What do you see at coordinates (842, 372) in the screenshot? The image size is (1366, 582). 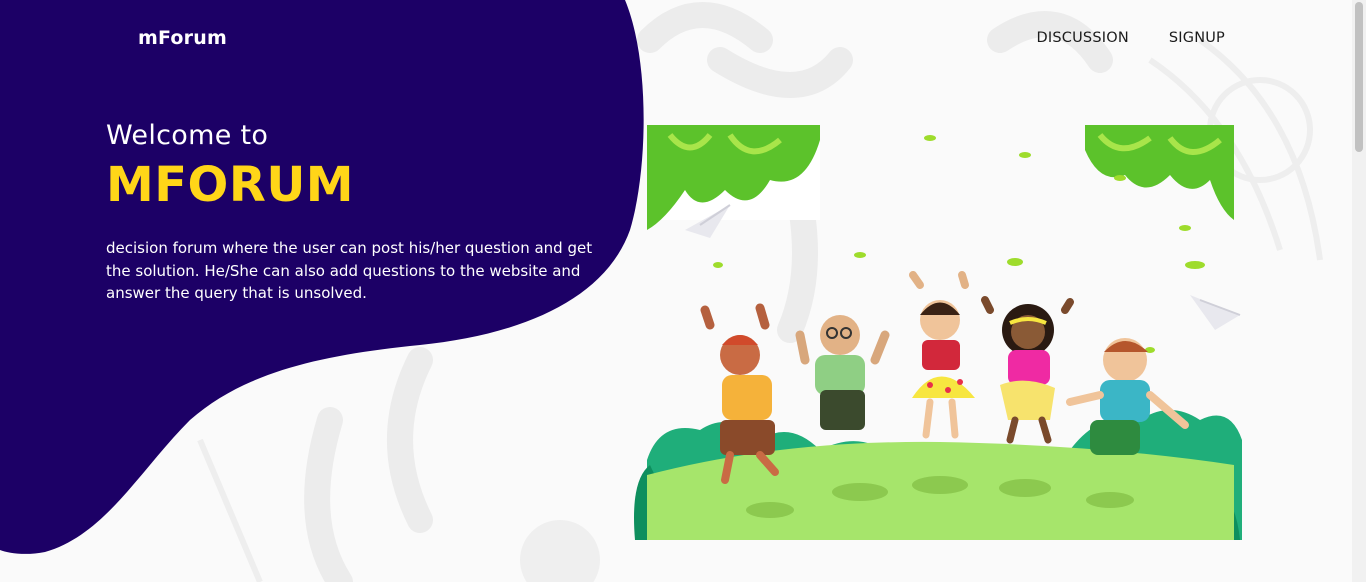 I see `kid-green-shirt` at bounding box center [842, 372].